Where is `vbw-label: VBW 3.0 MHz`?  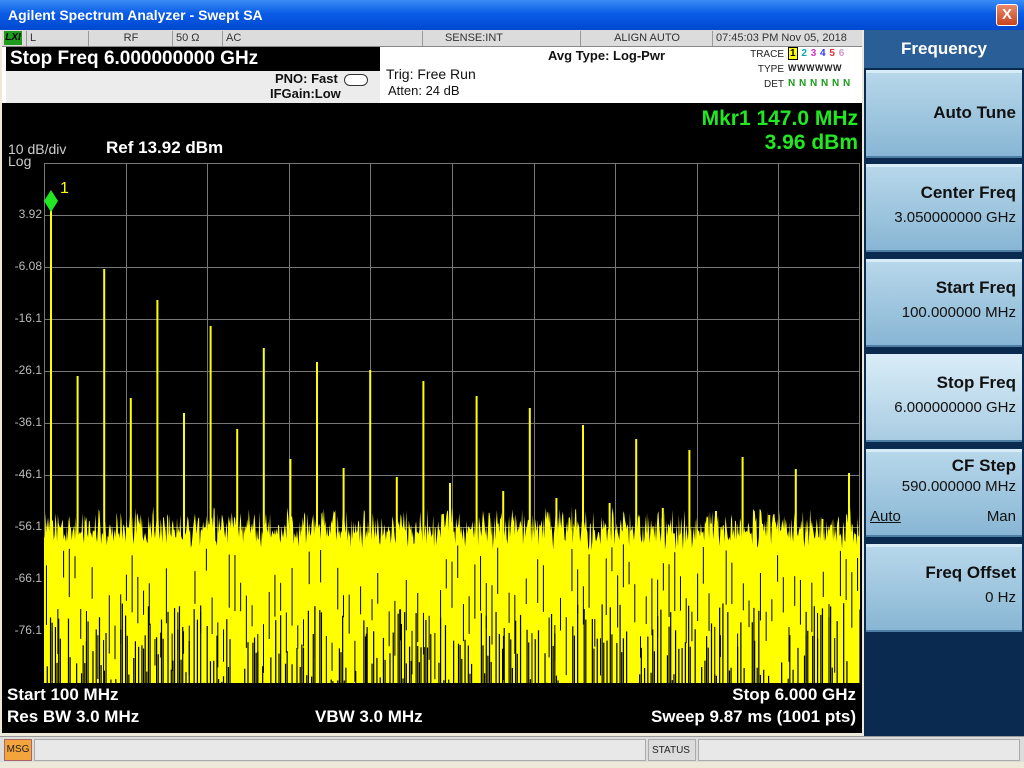
vbw-label: VBW 3.0 MHz is located at coordinates (369, 716).